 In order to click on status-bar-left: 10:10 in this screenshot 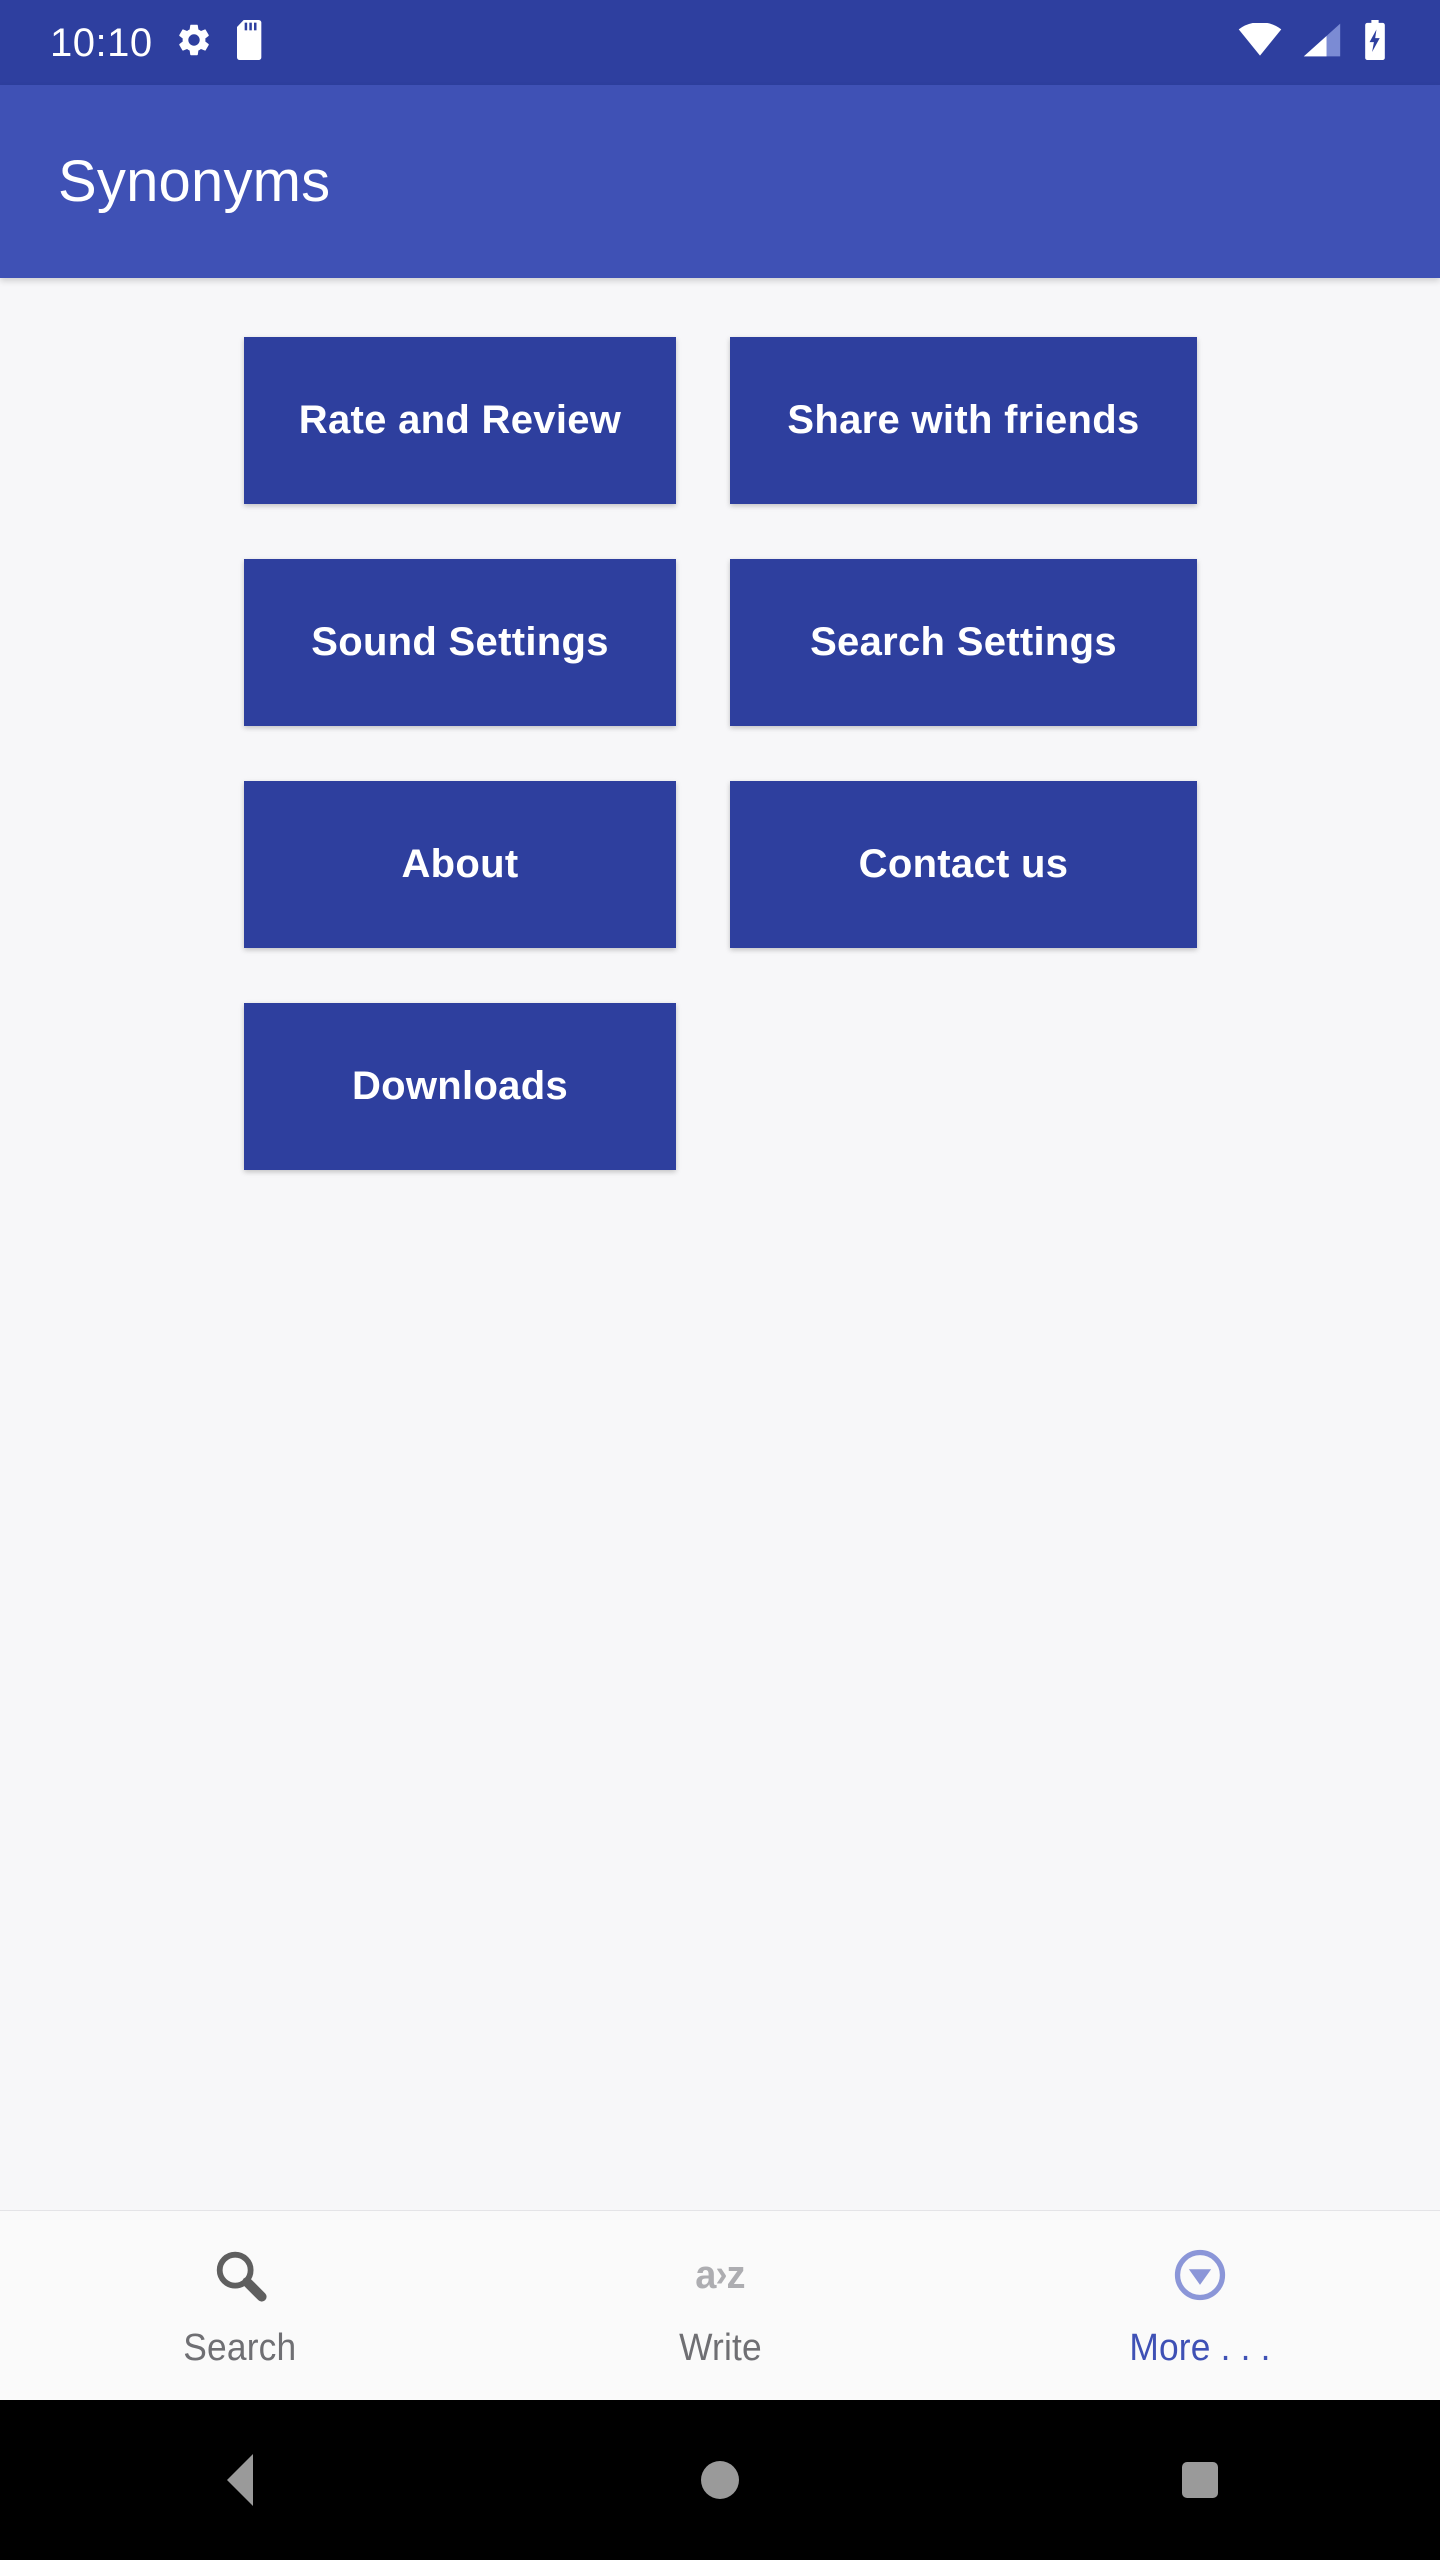, I will do `click(159, 42)`.